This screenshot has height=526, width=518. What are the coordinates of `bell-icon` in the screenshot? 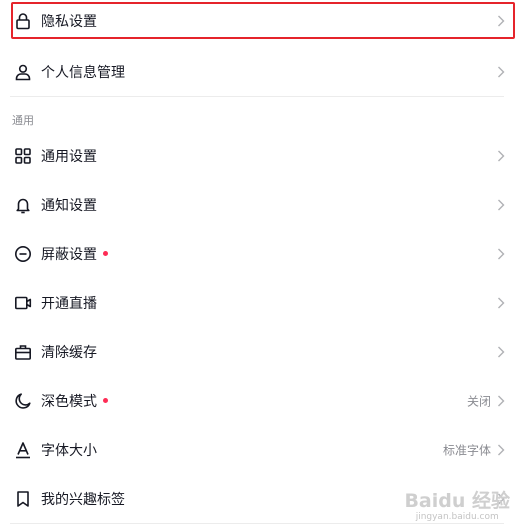 It's located at (23, 205).